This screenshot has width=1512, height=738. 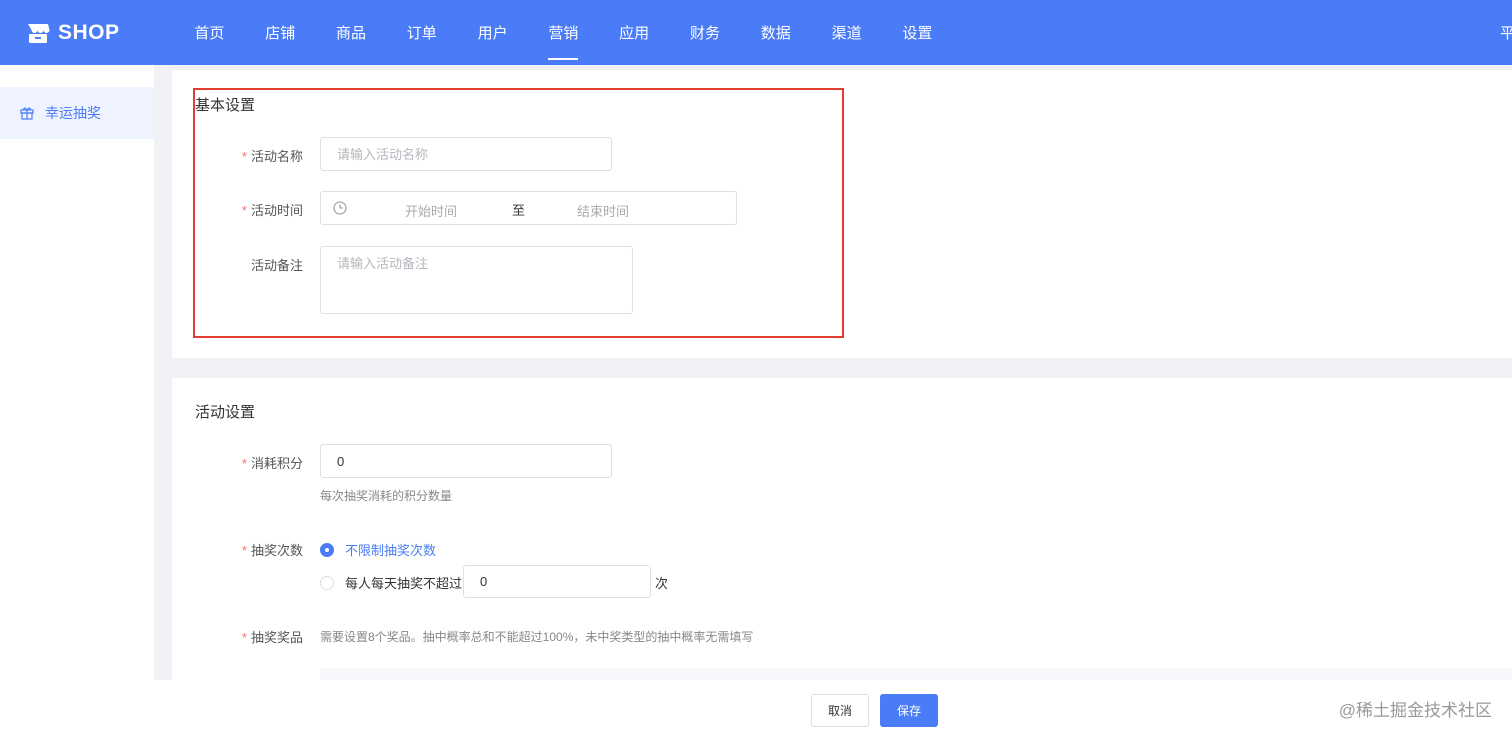 I want to click on nav-item-finance: 财务, so click(x=705, y=32).